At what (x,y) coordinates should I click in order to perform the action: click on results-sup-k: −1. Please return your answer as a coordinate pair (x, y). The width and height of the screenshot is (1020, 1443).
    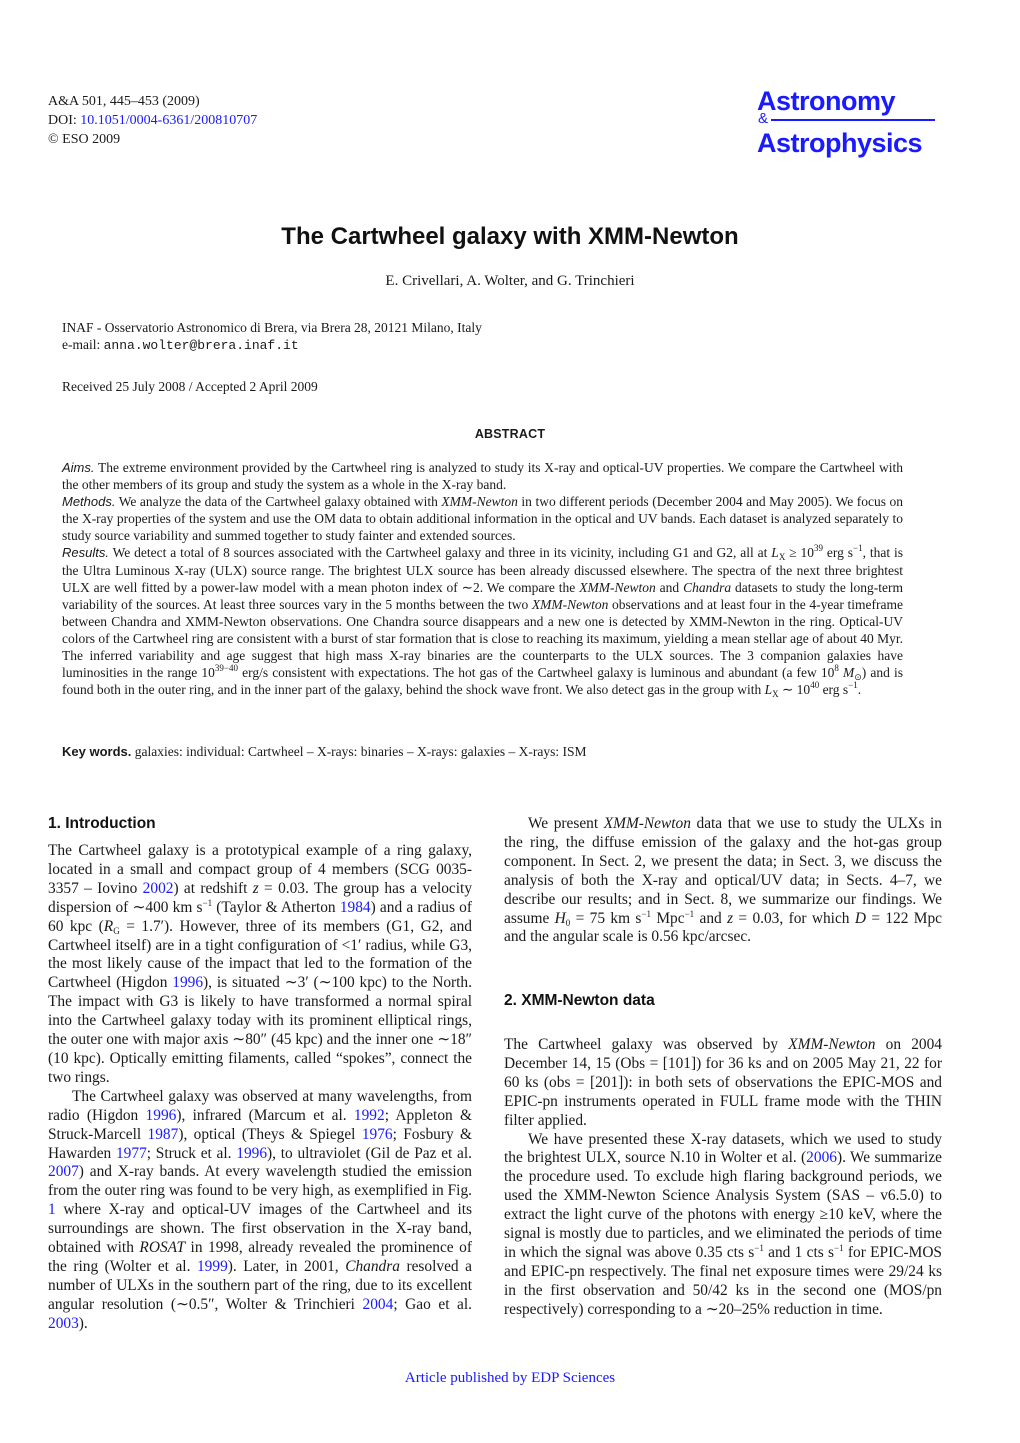
    Looking at the image, I should click on (853, 685).